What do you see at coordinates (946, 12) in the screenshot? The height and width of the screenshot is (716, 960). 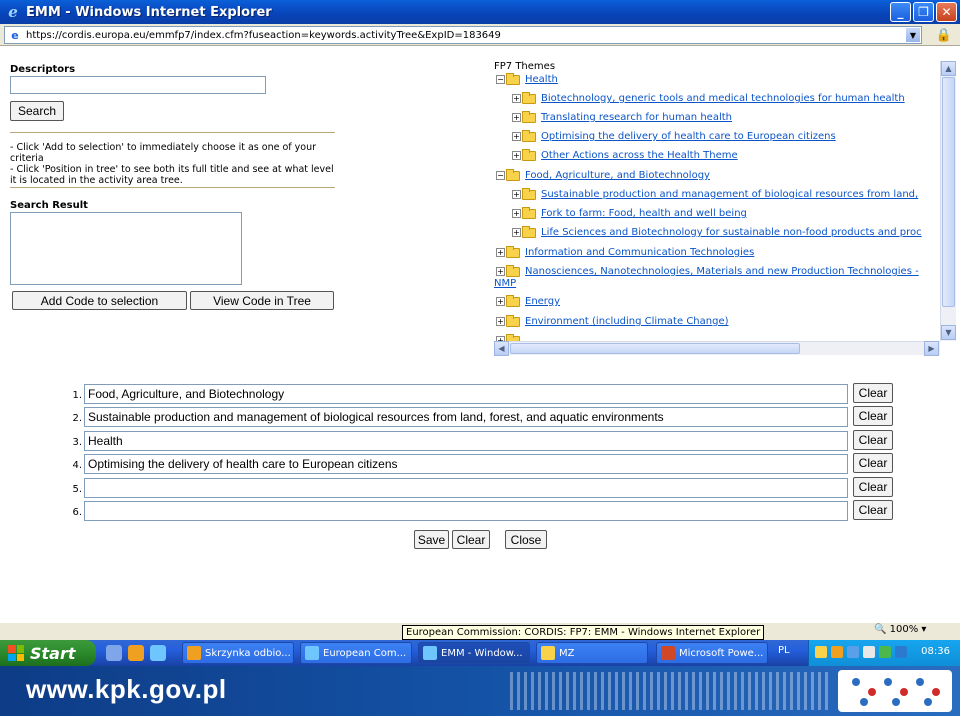 I see `close-window-button: ✕` at bounding box center [946, 12].